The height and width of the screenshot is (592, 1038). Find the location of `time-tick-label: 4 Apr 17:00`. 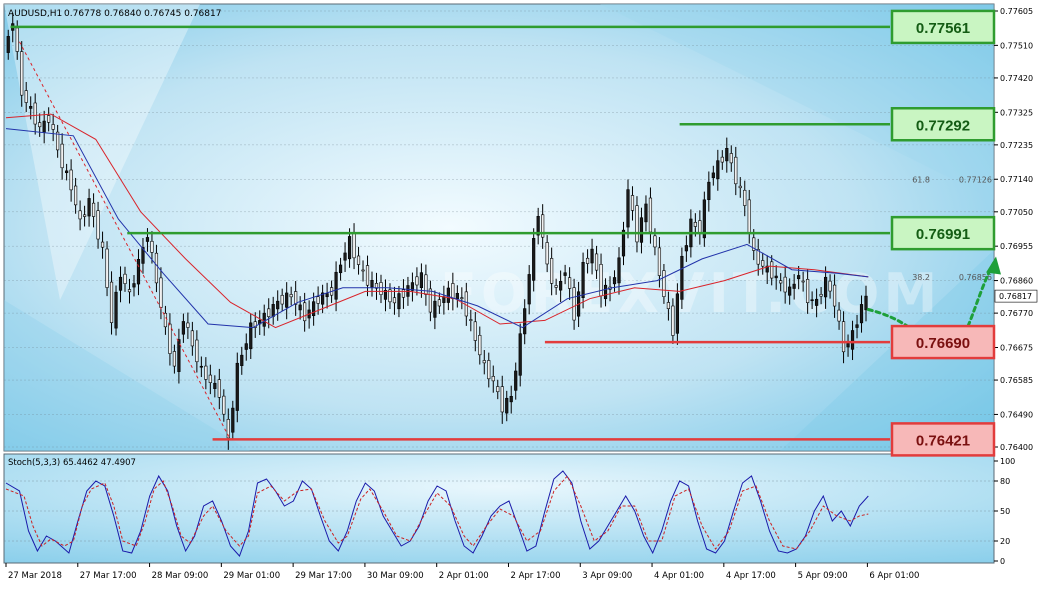

time-tick-label: 4 Apr 17:00 is located at coordinates (751, 576).